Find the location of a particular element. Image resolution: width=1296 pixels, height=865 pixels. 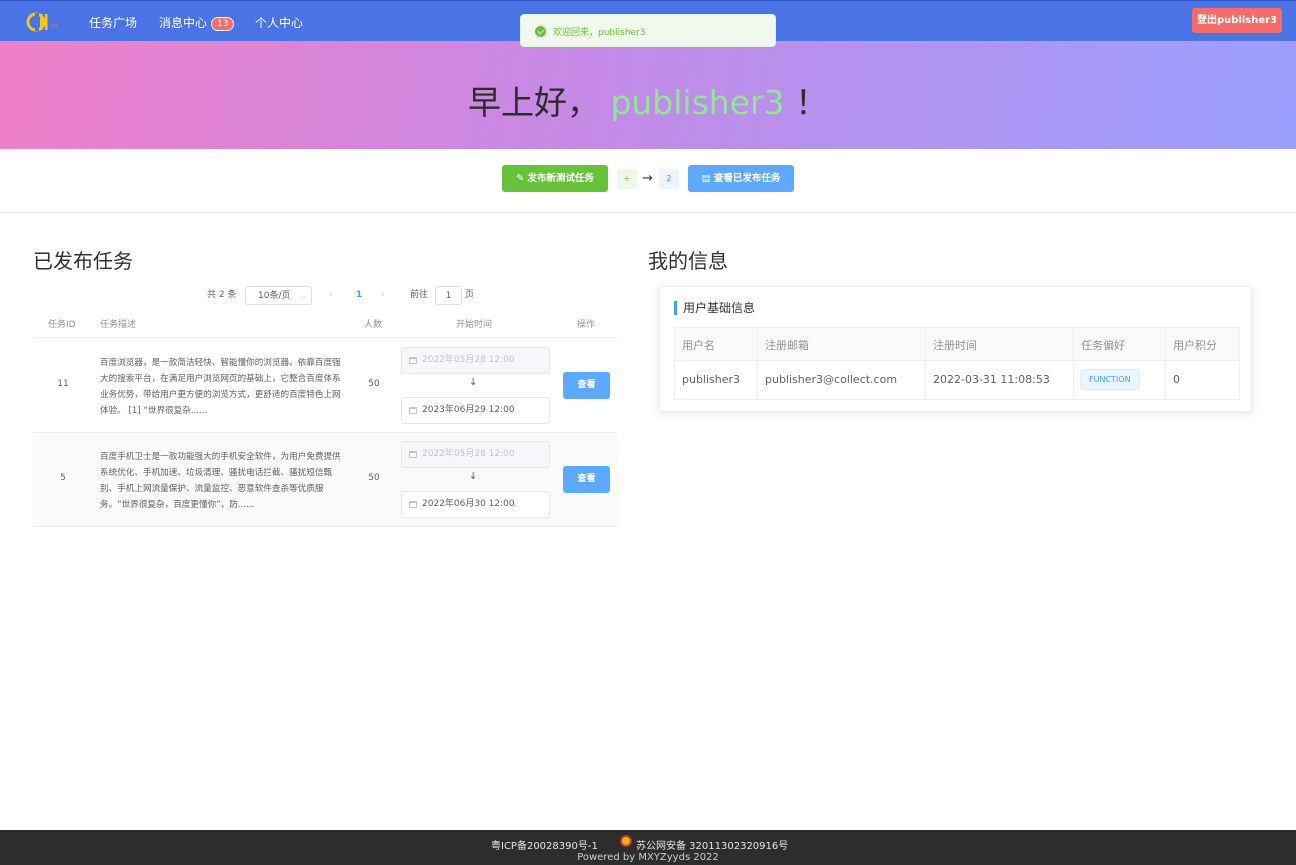

user-username: publisher3 is located at coordinates (711, 379).